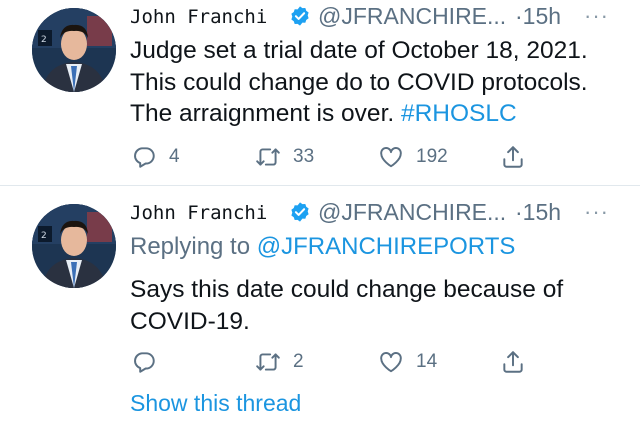 The image size is (640, 441). Describe the element at coordinates (298, 361) in the screenshot. I see `retweet-count: 2` at that location.